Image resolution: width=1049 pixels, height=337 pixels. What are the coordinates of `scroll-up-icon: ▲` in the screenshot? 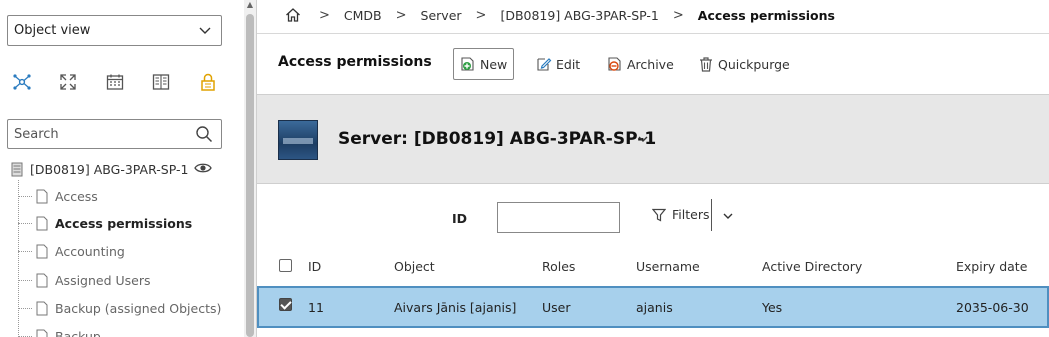 It's located at (250, 5).